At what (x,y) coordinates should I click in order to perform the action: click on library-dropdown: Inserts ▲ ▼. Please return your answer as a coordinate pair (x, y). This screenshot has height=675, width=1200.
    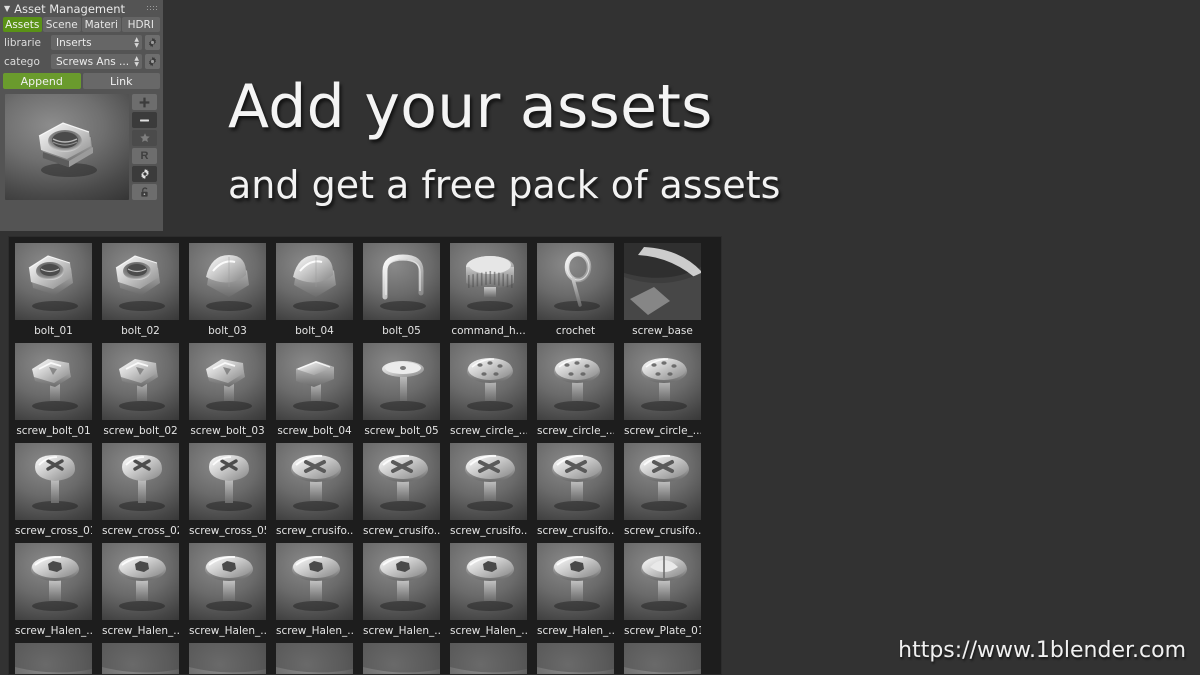
    Looking at the image, I should click on (96, 42).